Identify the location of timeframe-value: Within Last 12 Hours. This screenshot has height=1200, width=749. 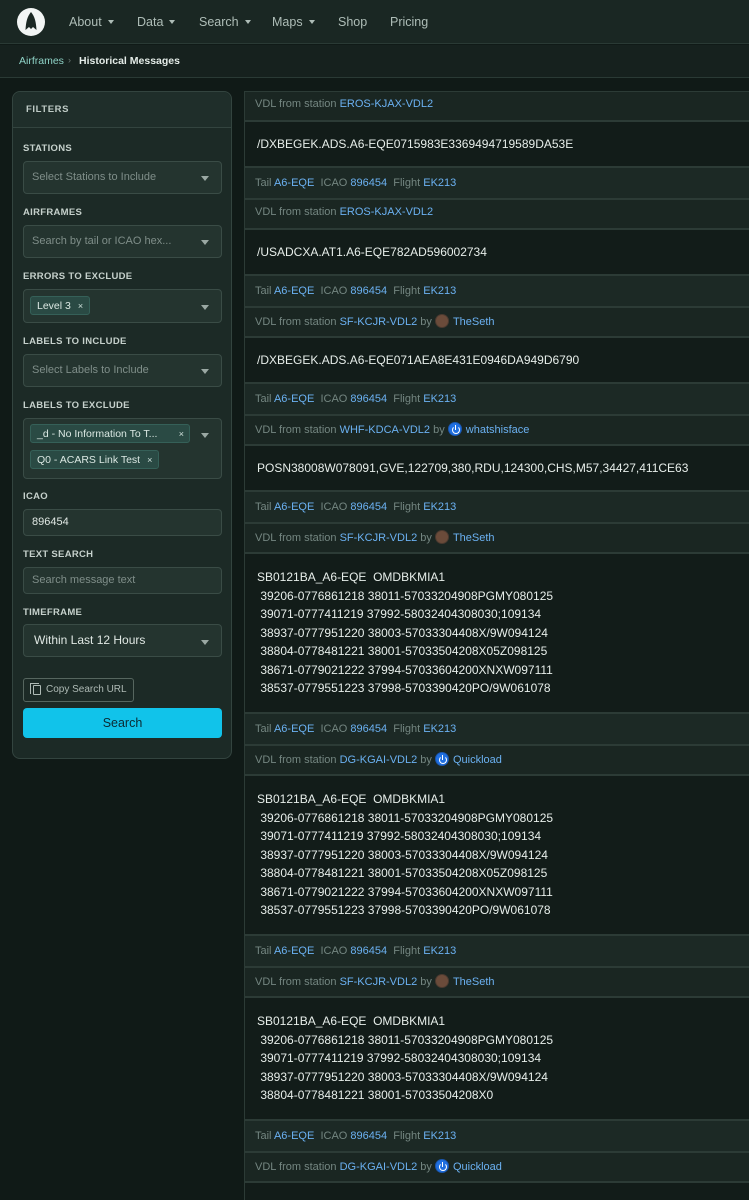
(90, 640).